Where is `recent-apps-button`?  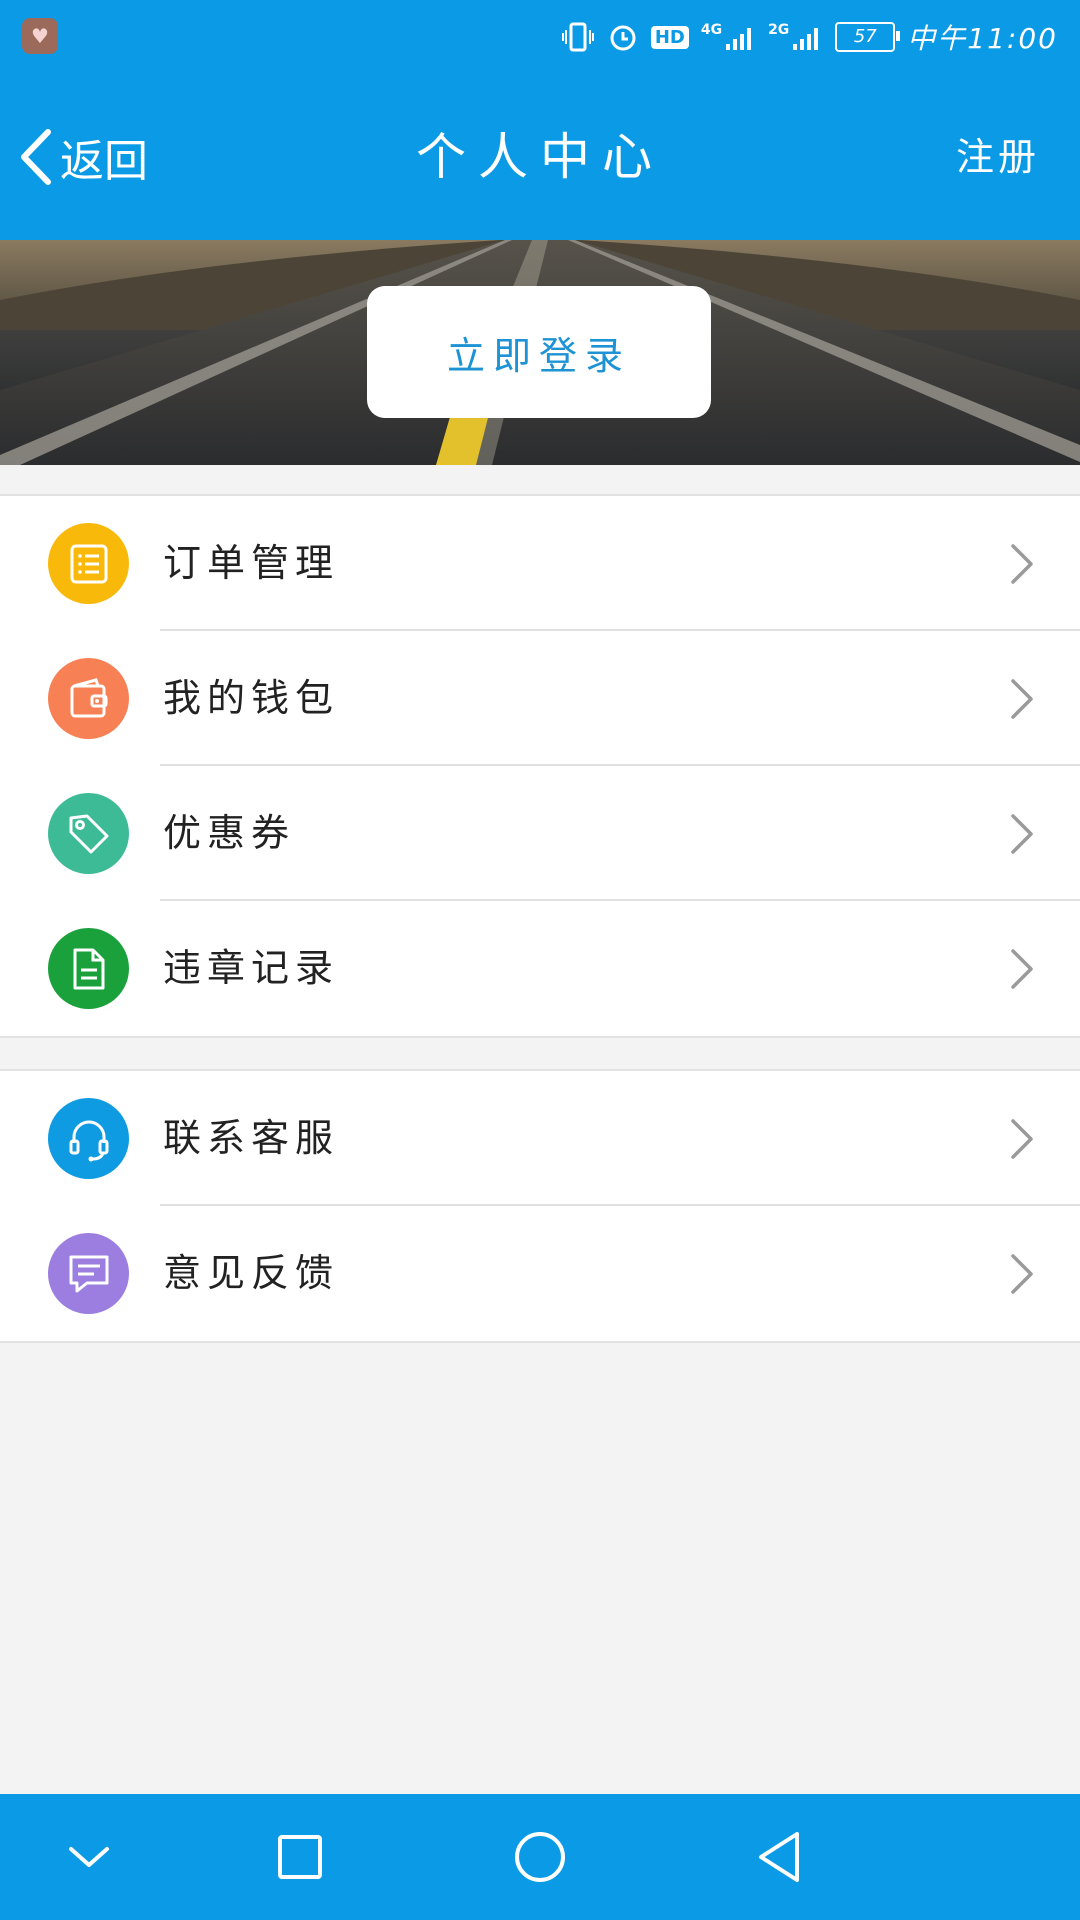
recent-apps-button is located at coordinates (300, 1857).